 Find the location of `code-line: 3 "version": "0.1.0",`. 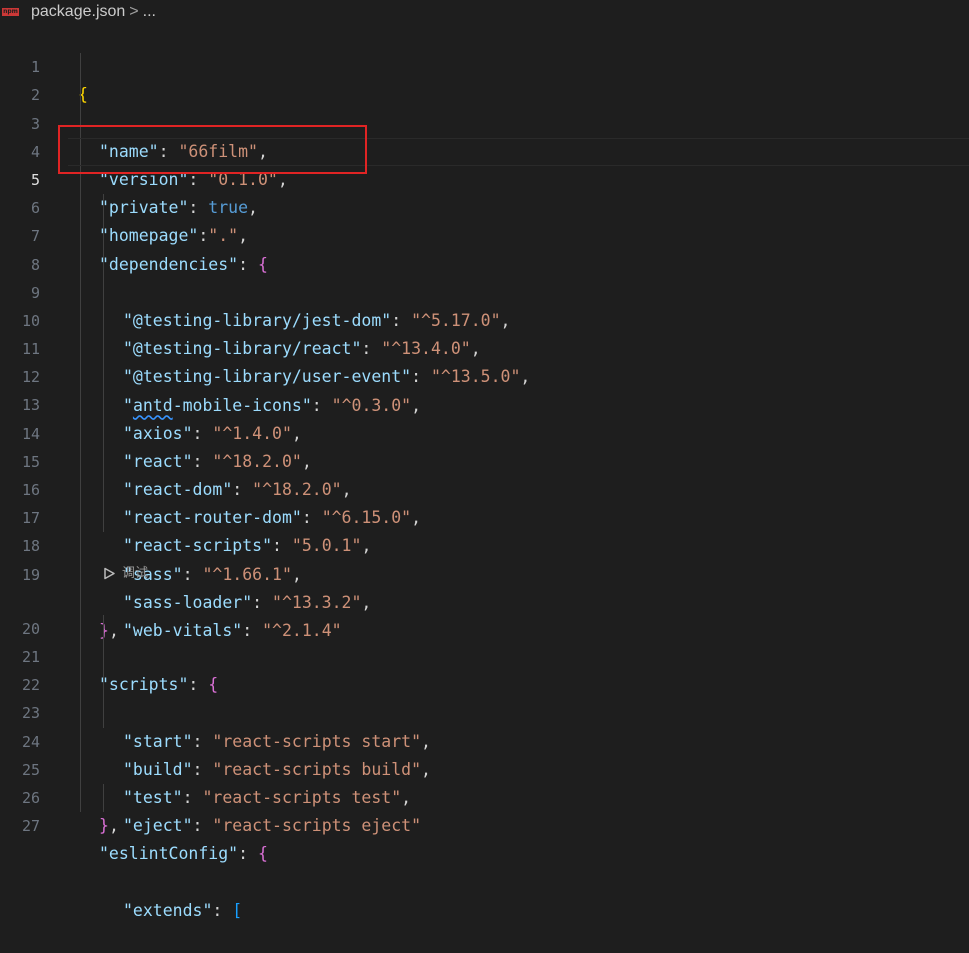

code-line: 3 "version": "0.1.0", is located at coordinates (484, 135).